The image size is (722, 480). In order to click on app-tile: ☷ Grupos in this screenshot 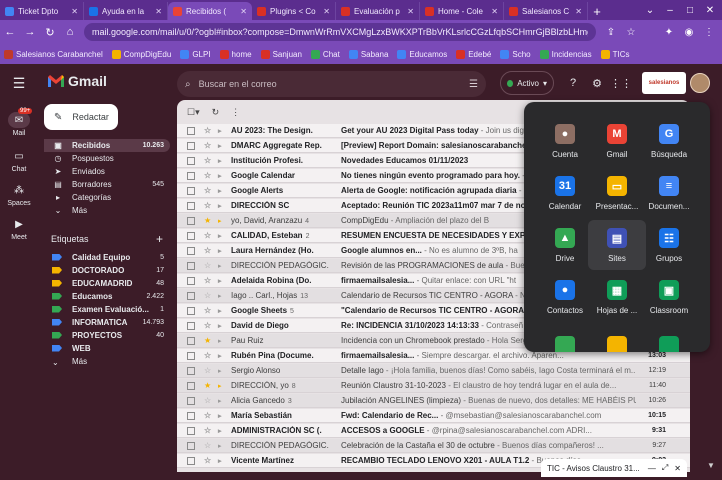, I will do `click(669, 245)`.